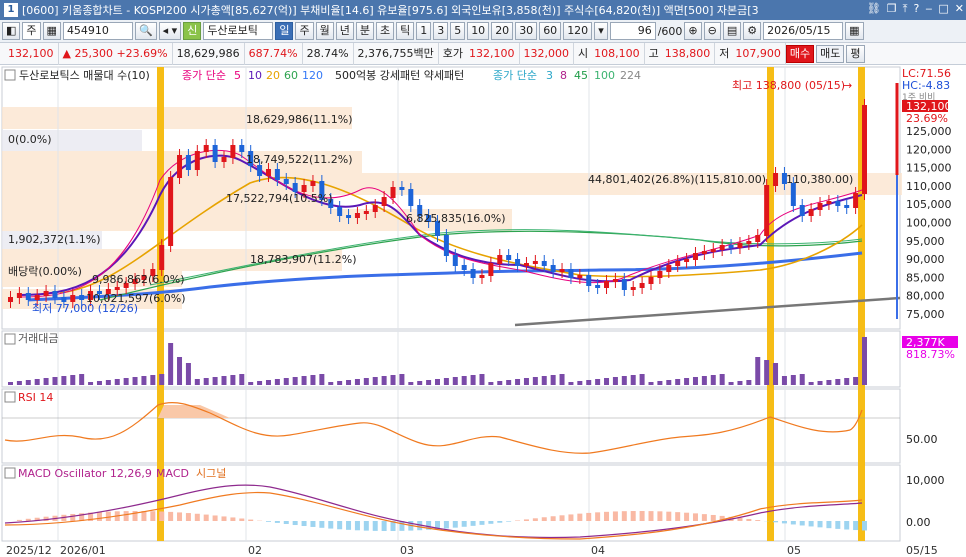 Image resolution: width=966 pixels, height=557 pixels. Describe the element at coordinates (405, 31) in the screenshot. I see `period-tick-button: 틱` at that location.